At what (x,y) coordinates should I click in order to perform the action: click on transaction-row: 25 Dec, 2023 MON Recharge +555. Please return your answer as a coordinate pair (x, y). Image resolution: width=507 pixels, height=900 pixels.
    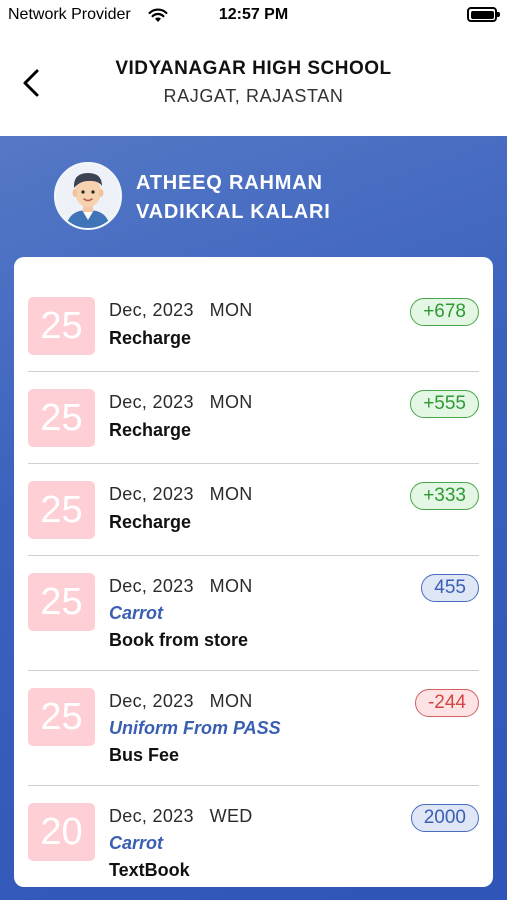
    Looking at the image, I should click on (253, 418).